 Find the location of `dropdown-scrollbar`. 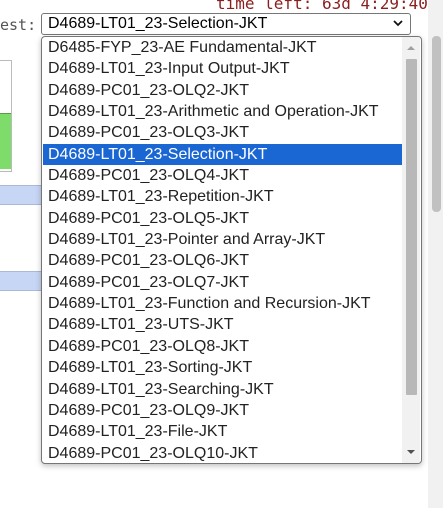

dropdown-scrollbar is located at coordinates (411, 250).